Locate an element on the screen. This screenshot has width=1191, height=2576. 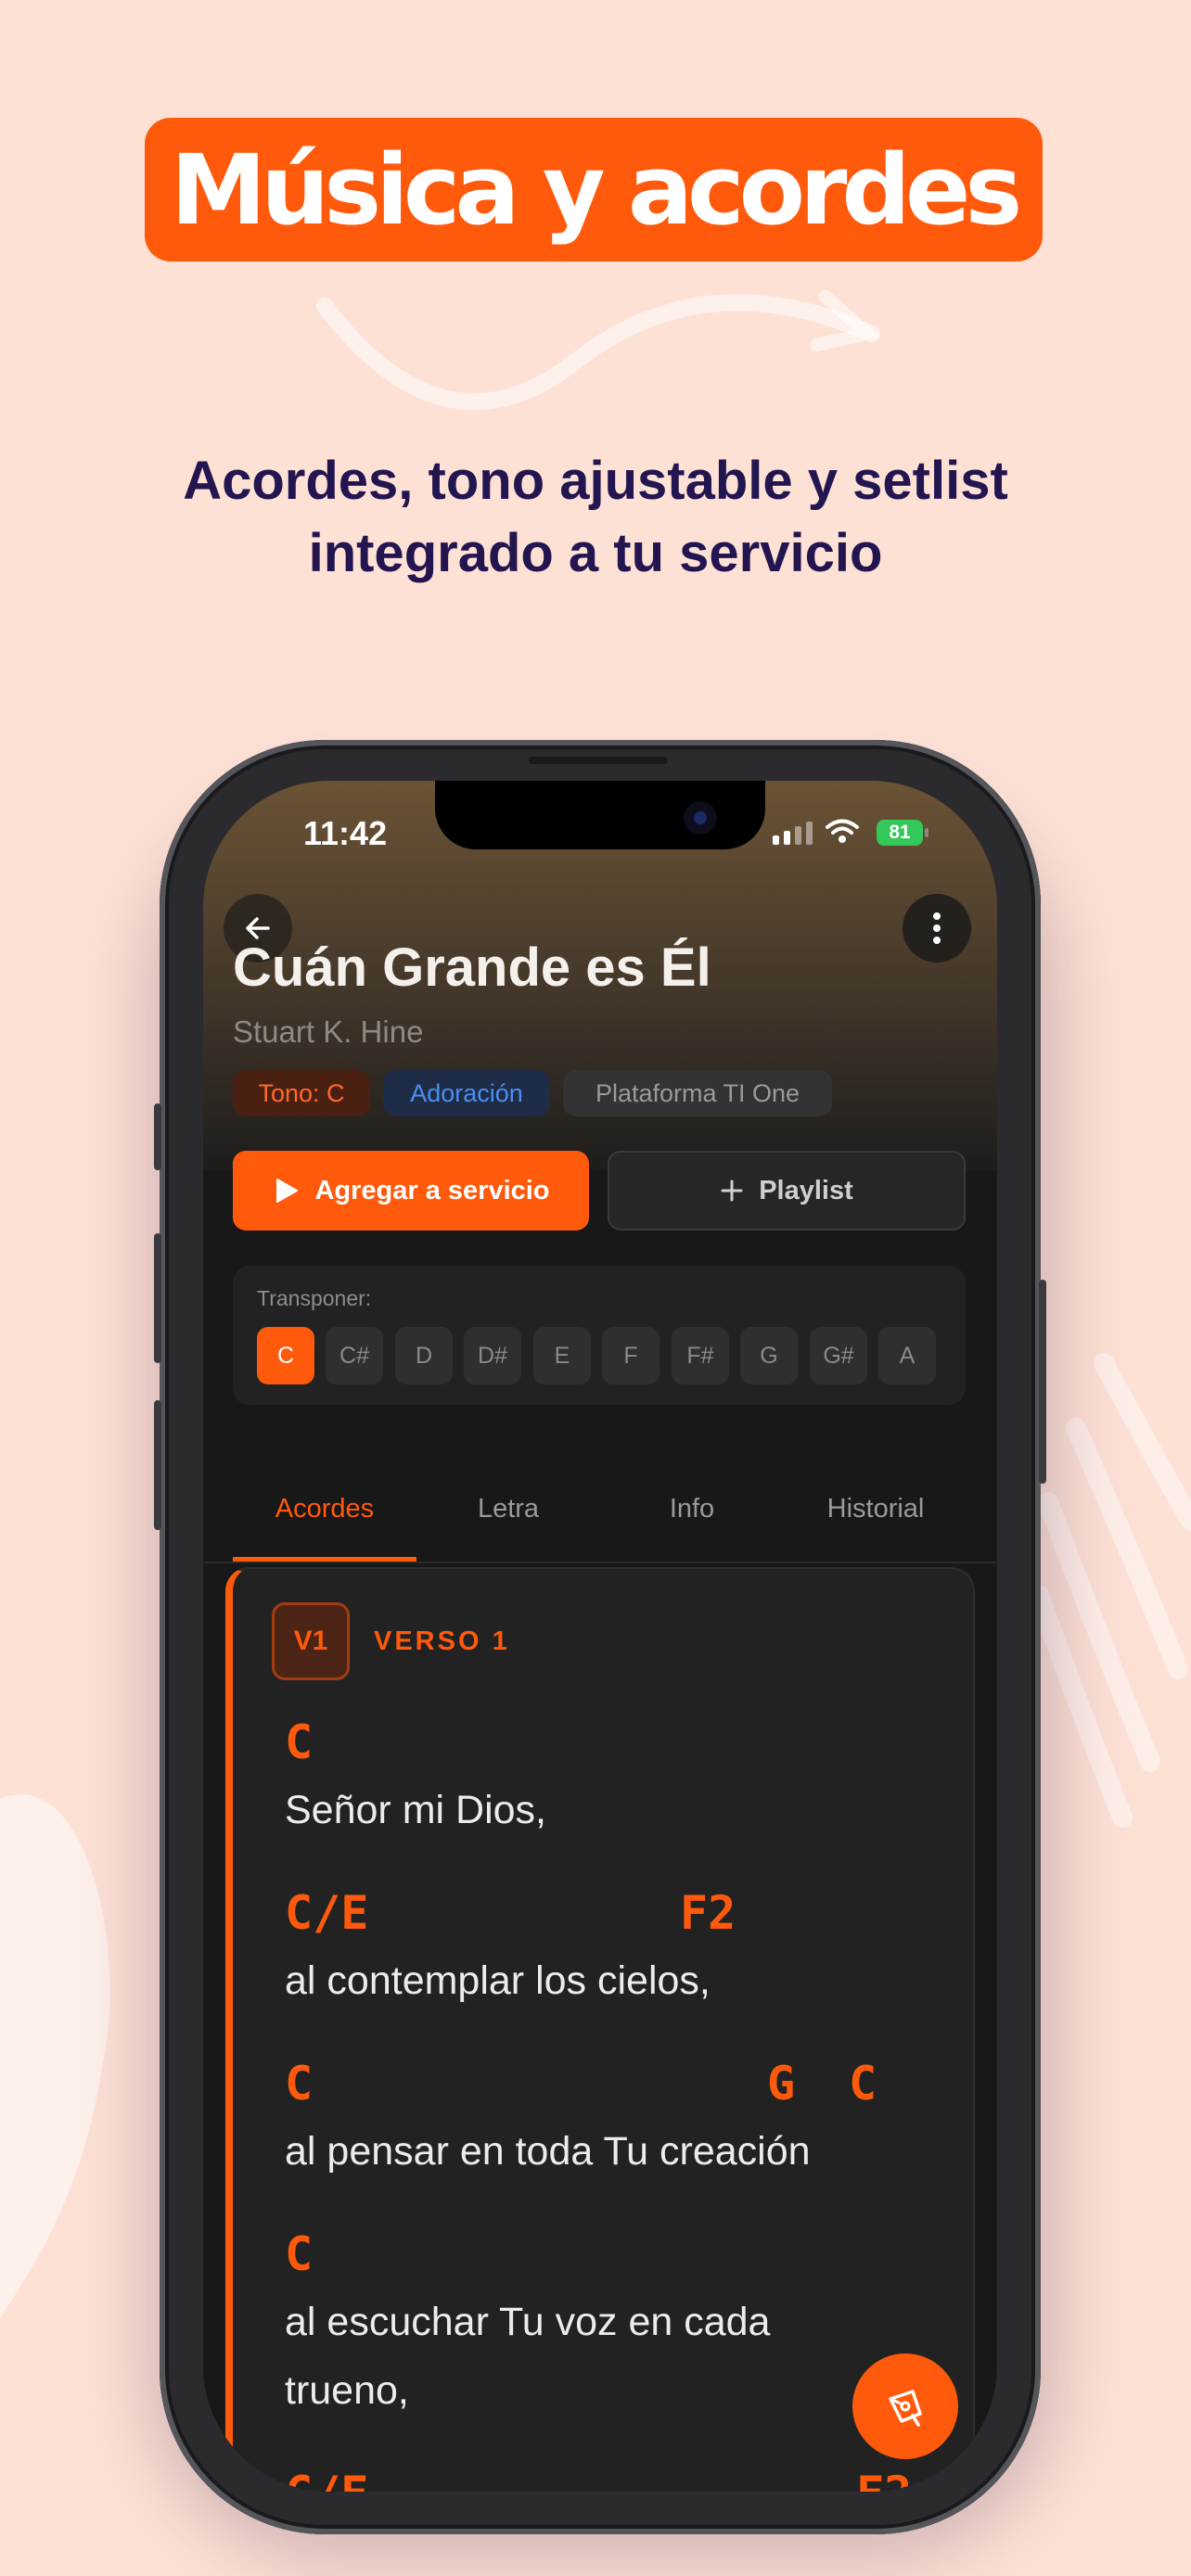
key-option-d: D is located at coordinates (424, 1356).